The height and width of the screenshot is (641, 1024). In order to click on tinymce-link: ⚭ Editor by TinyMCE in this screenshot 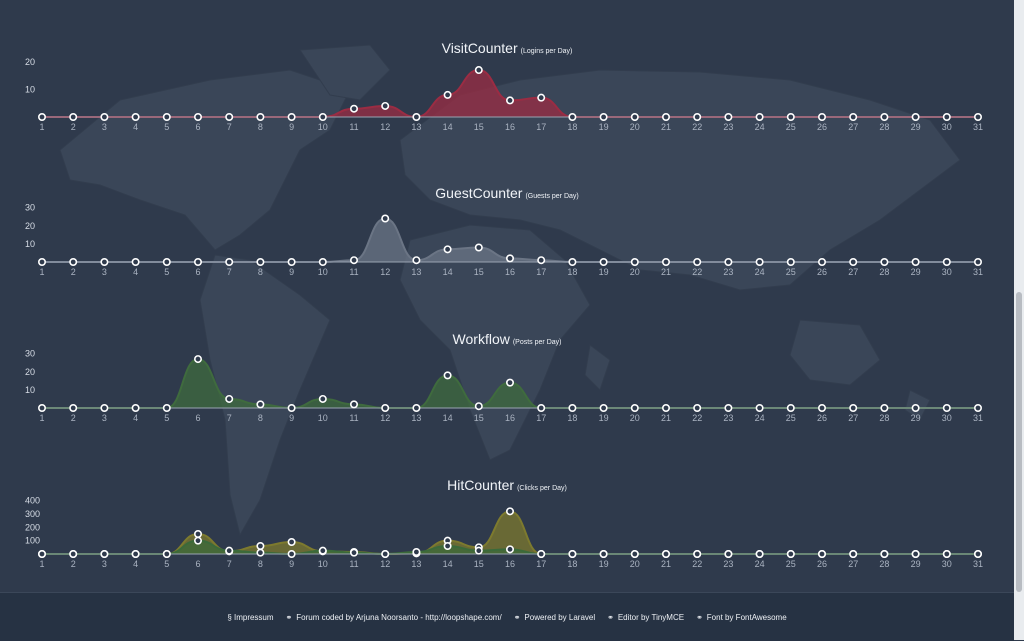, I will do `click(645, 617)`.